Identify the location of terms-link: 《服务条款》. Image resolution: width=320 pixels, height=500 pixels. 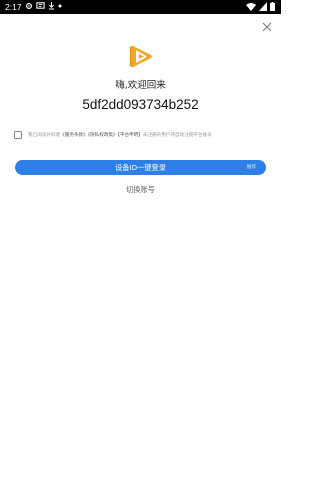
(74, 135).